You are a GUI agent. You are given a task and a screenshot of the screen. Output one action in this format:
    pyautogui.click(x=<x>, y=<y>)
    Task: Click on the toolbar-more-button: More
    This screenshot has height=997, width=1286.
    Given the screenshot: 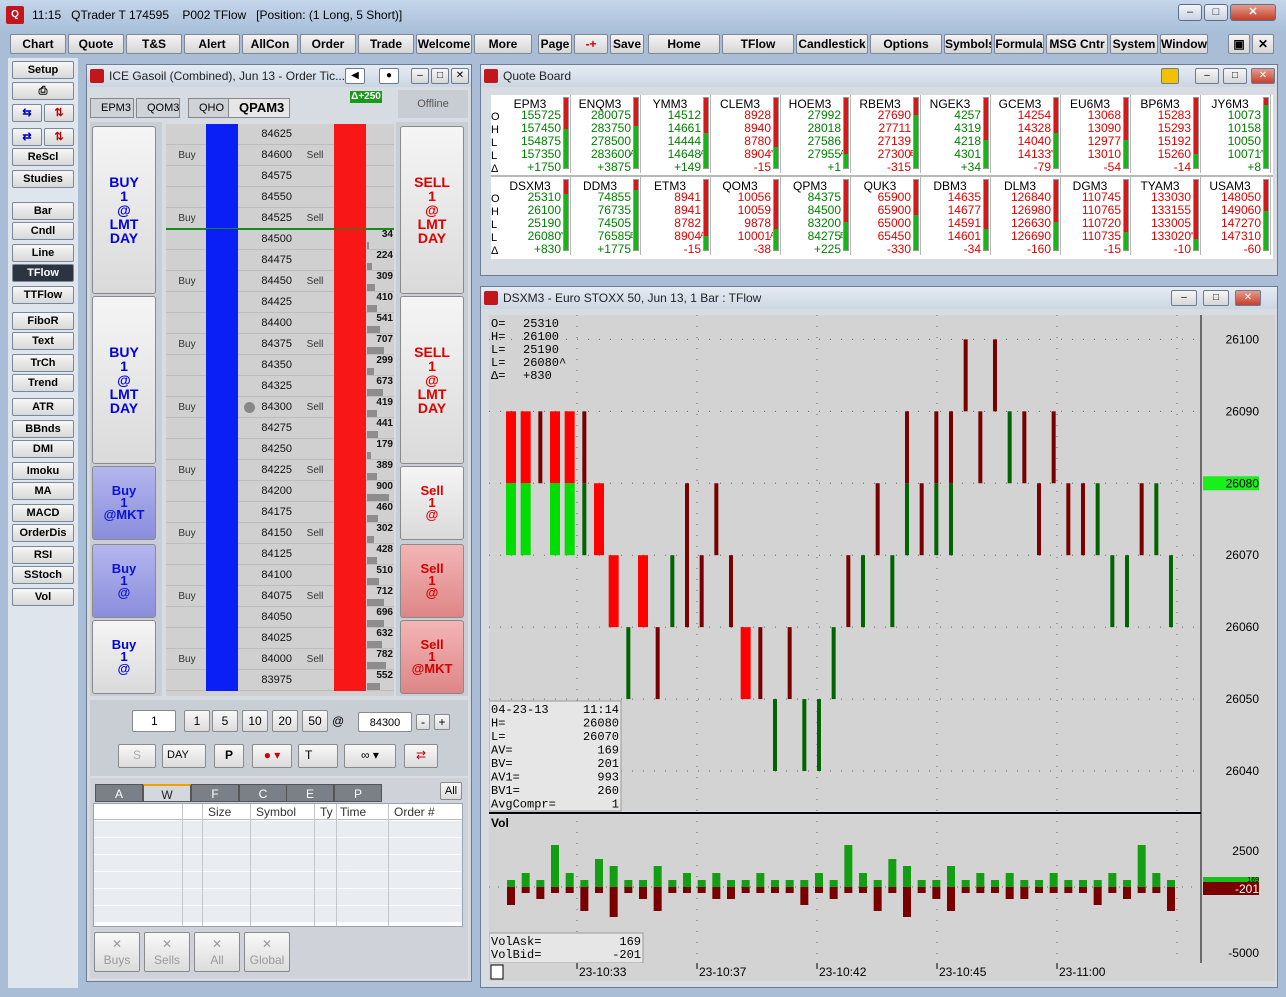 What is the action you would take?
    pyautogui.click(x=503, y=44)
    